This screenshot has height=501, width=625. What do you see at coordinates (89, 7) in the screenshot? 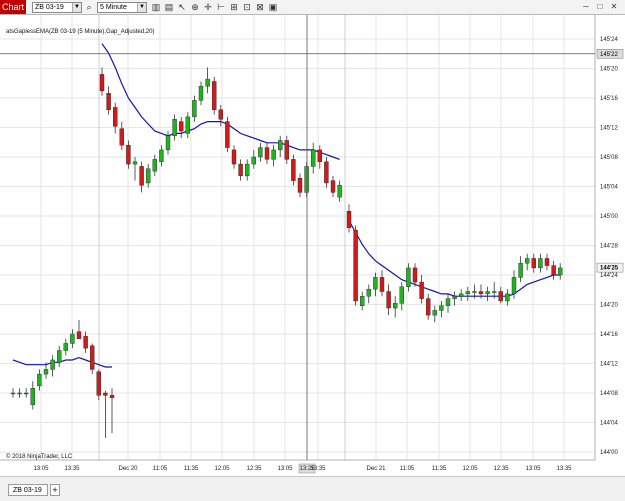
I see `search-icon: ⌕` at bounding box center [89, 7].